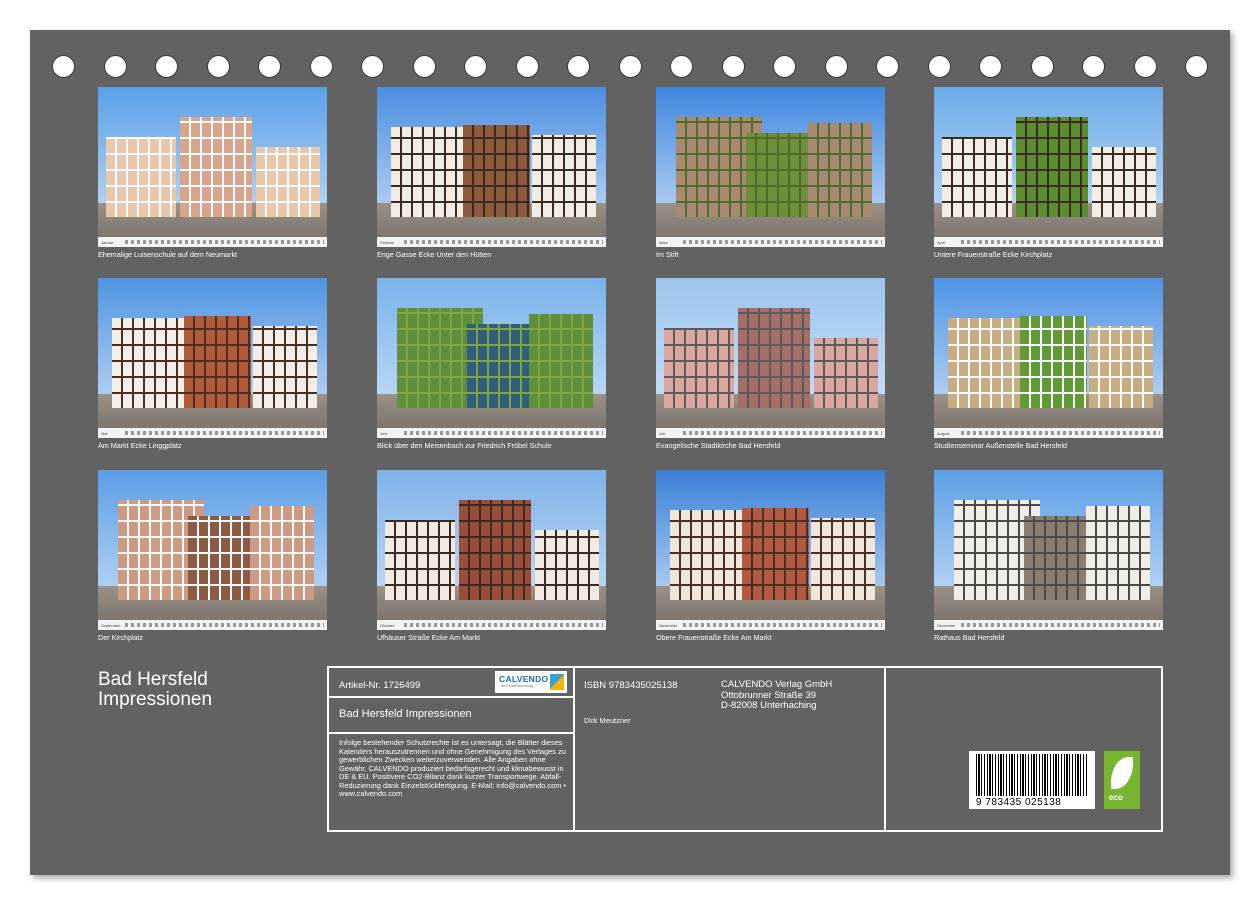 Image resolution: width=1260 pixels, height=905 pixels. I want to click on isbn: ISBN 9783435025138, so click(631, 685).